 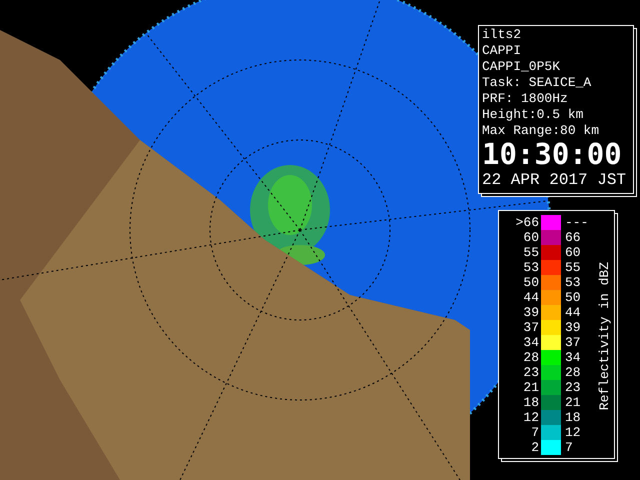 I want to click on legend-low-value: 55, so click(x=531, y=252).